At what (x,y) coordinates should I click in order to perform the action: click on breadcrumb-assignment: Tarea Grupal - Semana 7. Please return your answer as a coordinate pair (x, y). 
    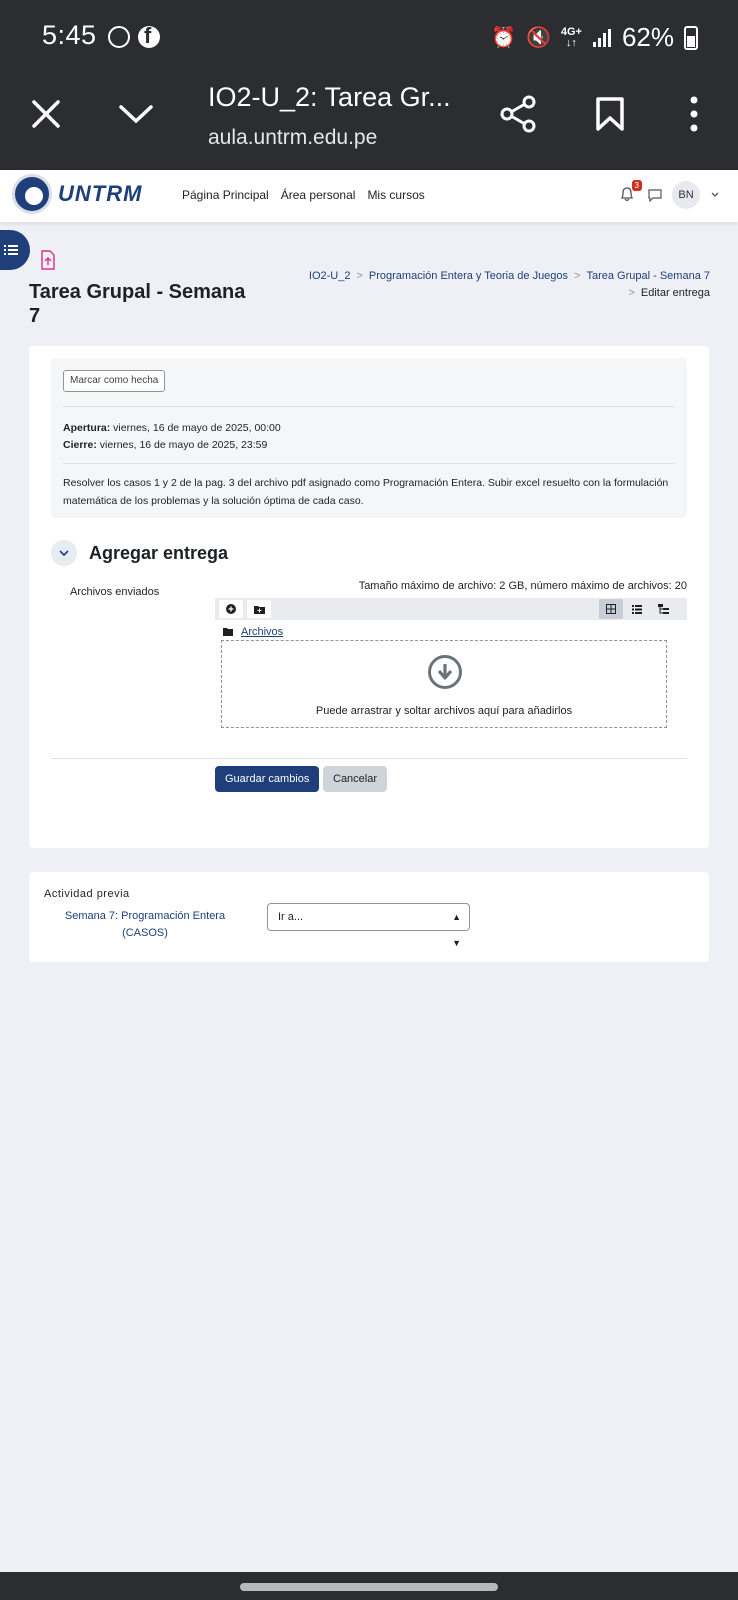
    Looking at the image, I should click on (648, 276).